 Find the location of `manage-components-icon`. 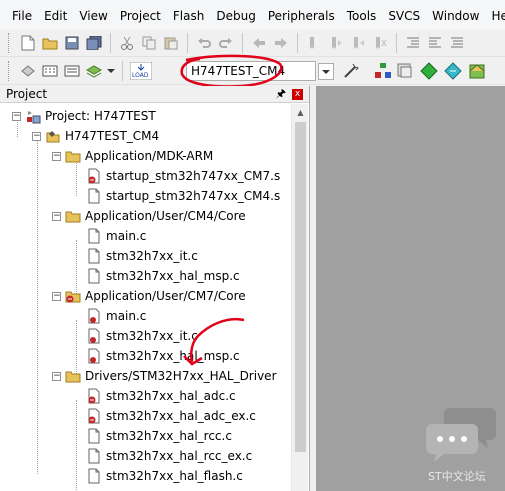

manage-components-icon is located at coordinates (383, 71).